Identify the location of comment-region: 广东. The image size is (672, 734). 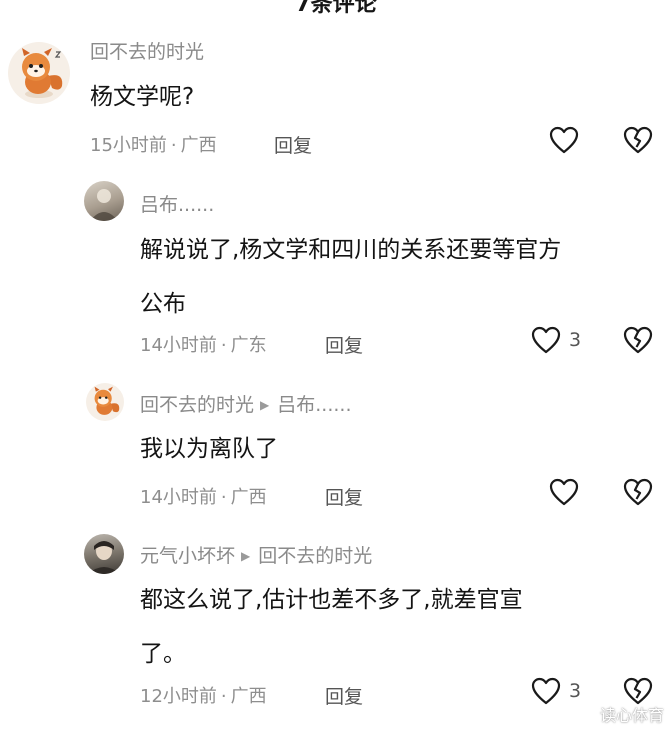
(248, 345).